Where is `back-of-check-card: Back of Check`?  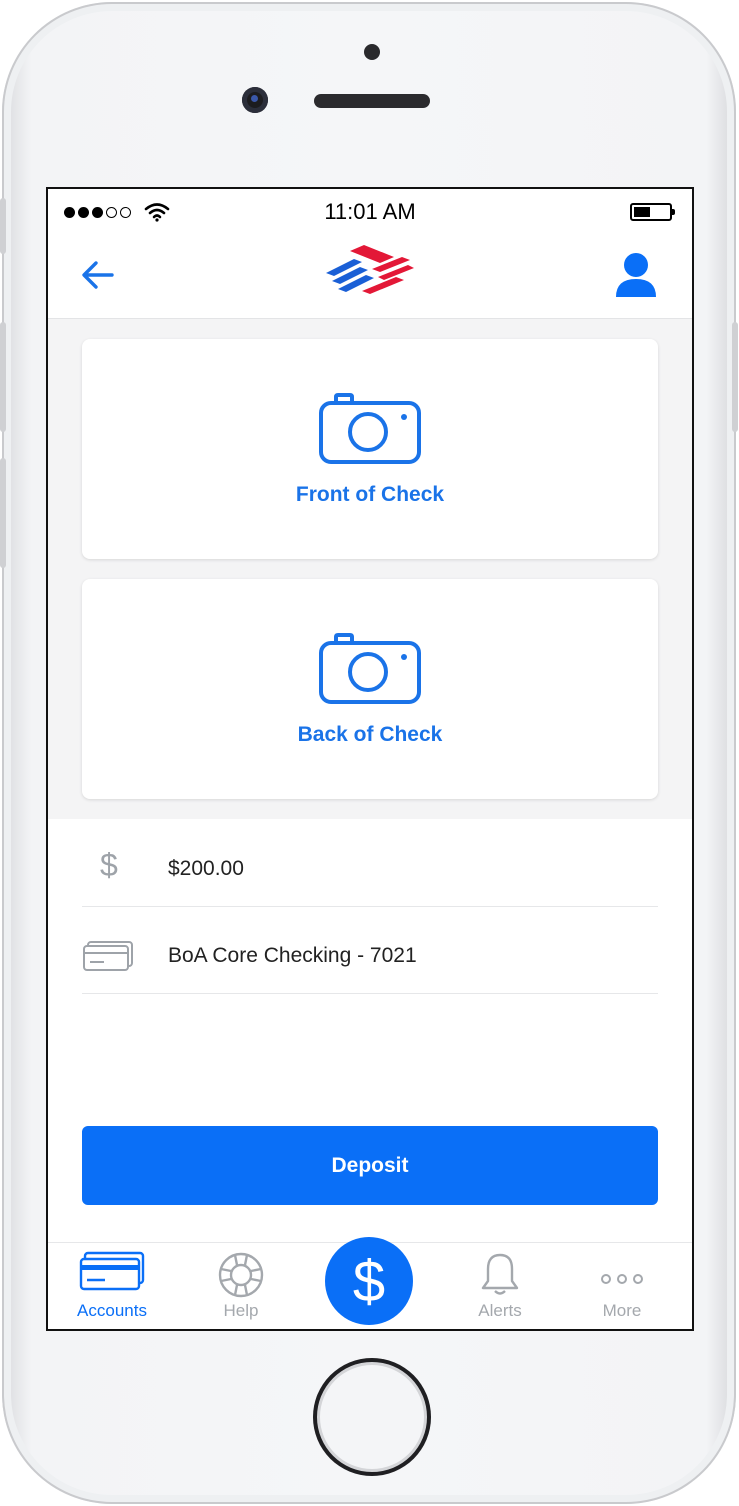 back-of-check-card: Back of Check is located at coordinates (370, 689).